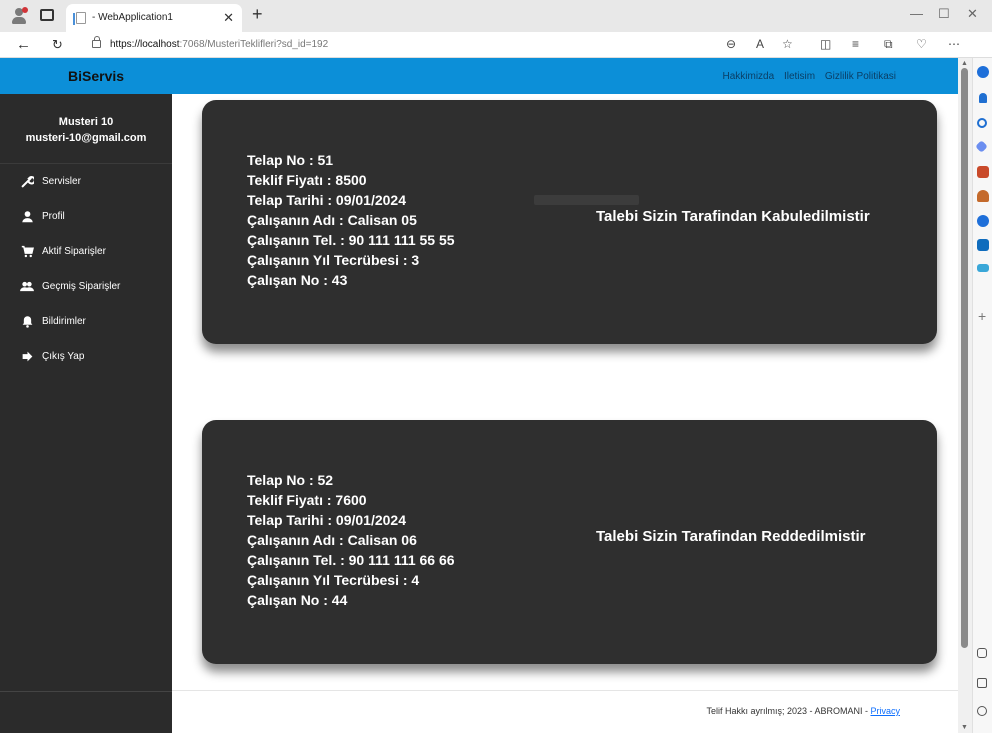  I want to click on drop-icon, so click(983, 268).